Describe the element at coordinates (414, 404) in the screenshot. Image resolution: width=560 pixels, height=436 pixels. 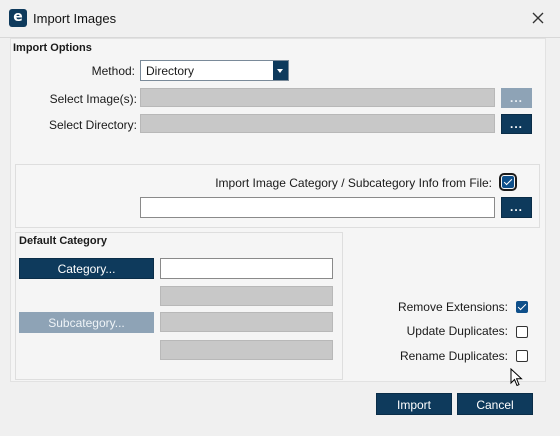
I see `import-button: Import` at that location.